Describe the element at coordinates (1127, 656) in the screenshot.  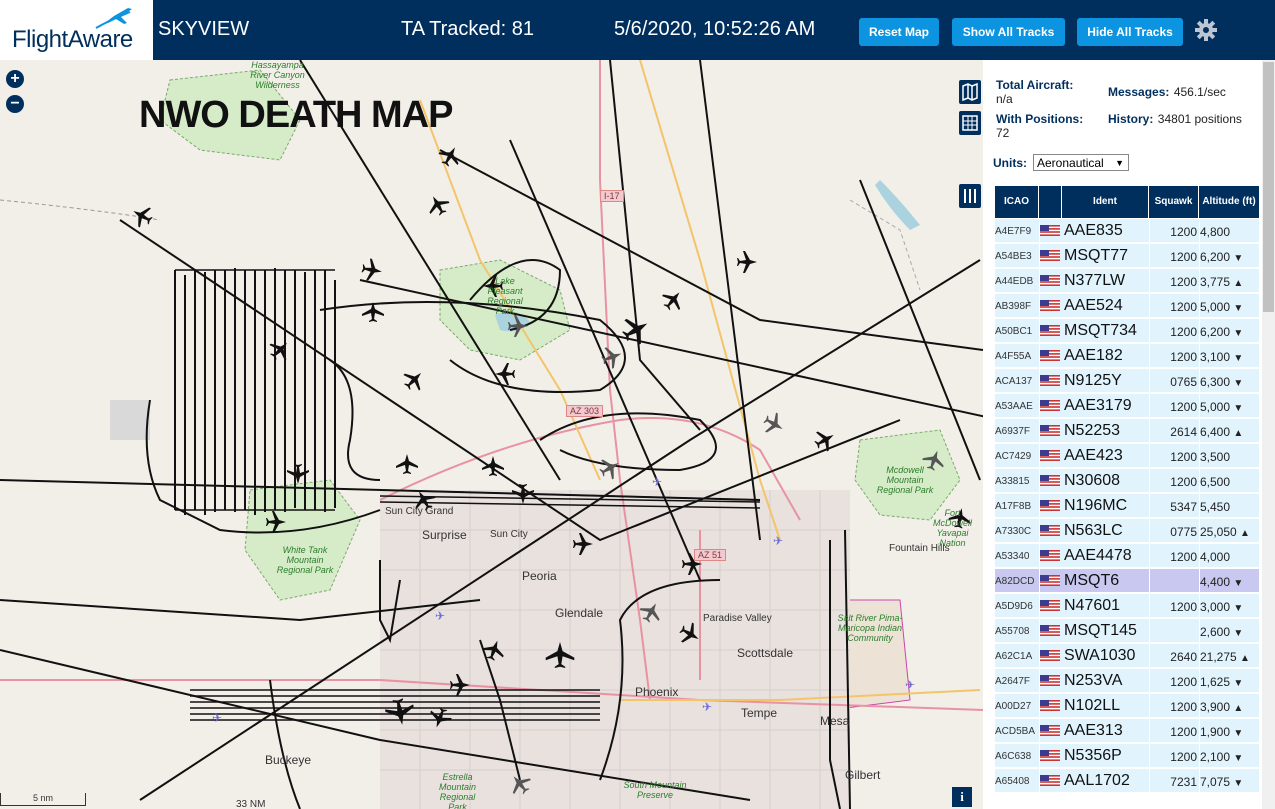
I see `table-row: A62C1A SWA1030 2640 21,275 ▲` at that location.